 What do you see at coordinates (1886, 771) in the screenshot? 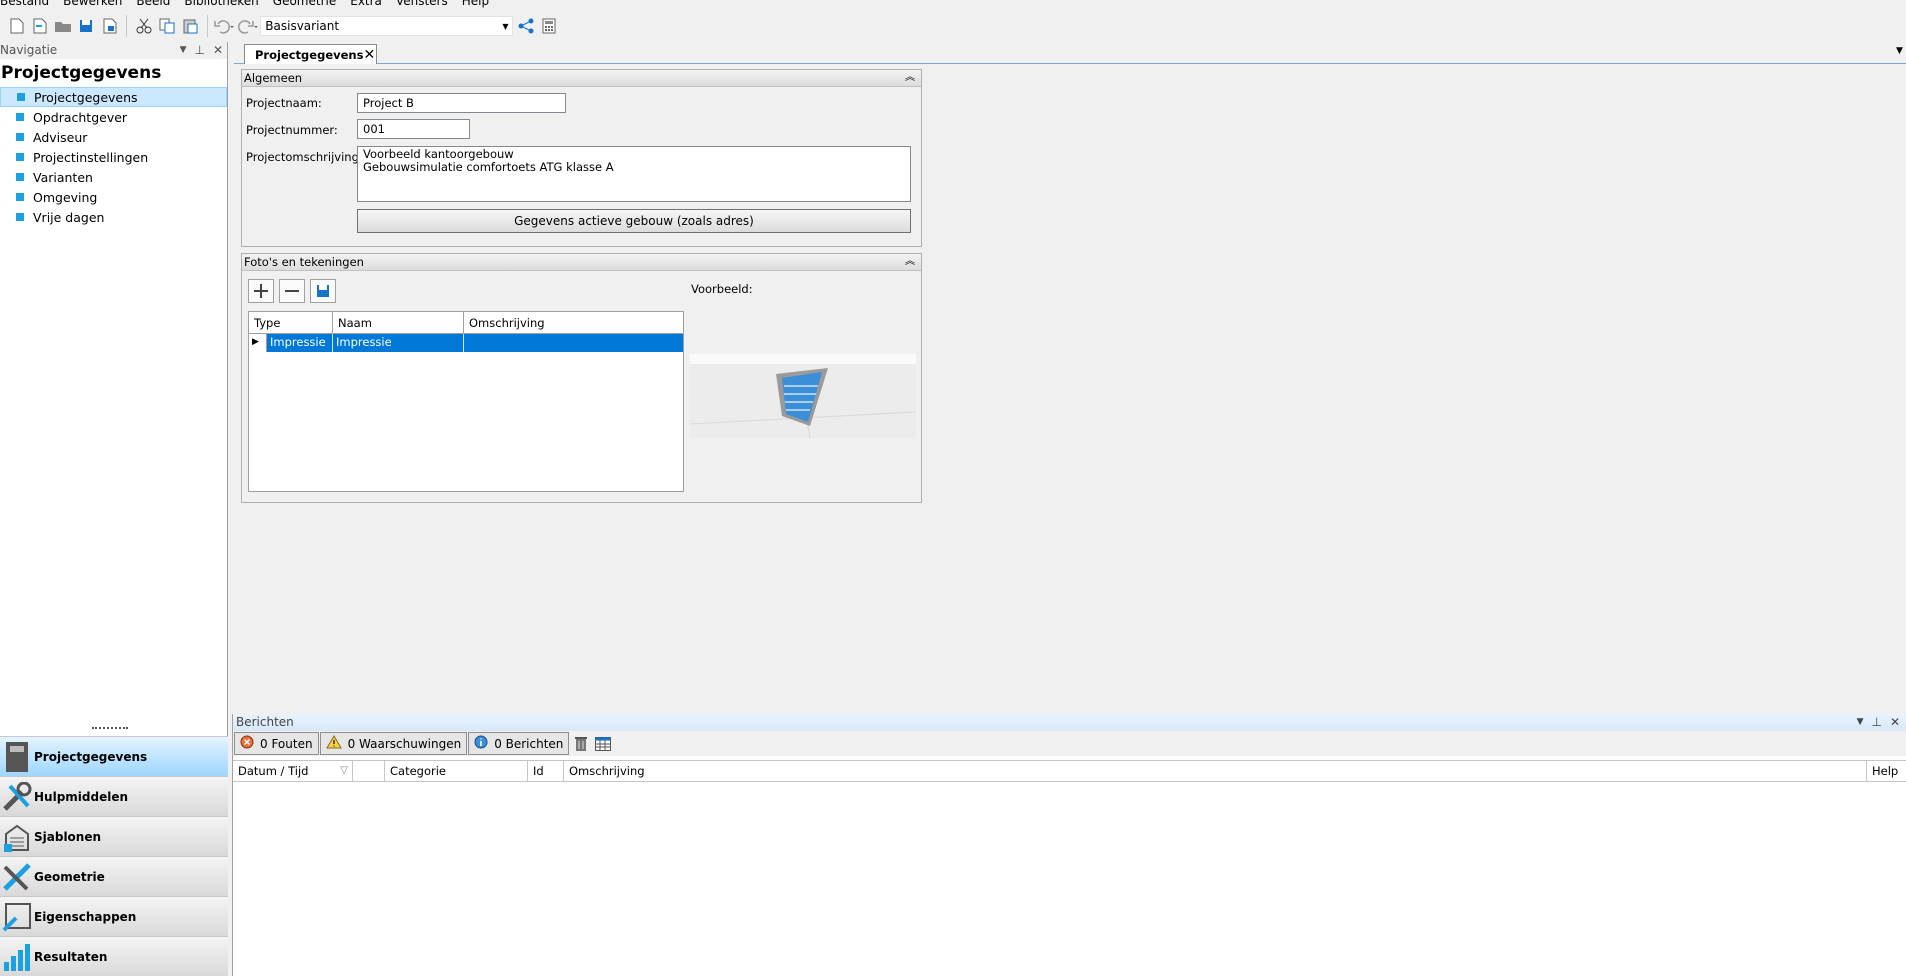
I see `column-header-help: Help` at bounding box center [1886, 771].